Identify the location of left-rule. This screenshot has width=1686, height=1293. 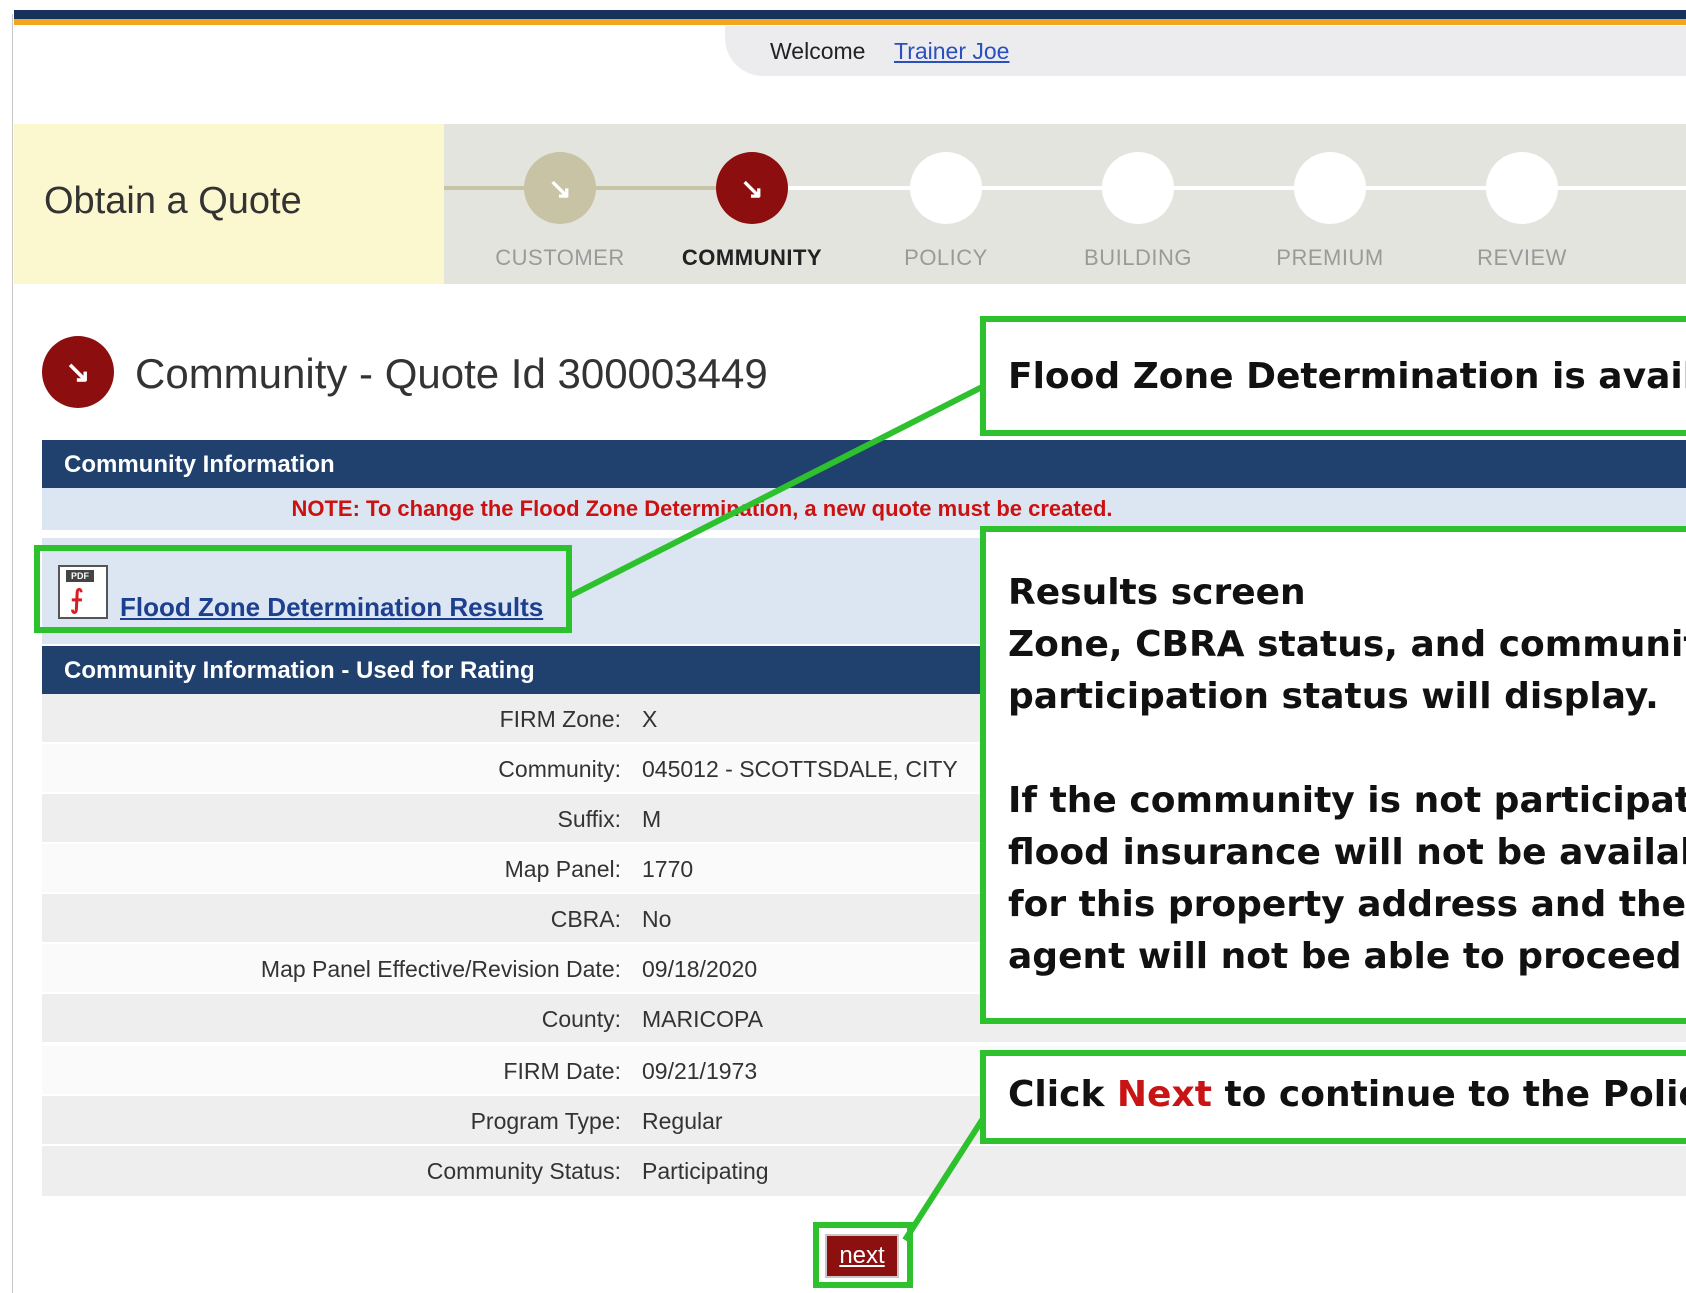
(12, 653).